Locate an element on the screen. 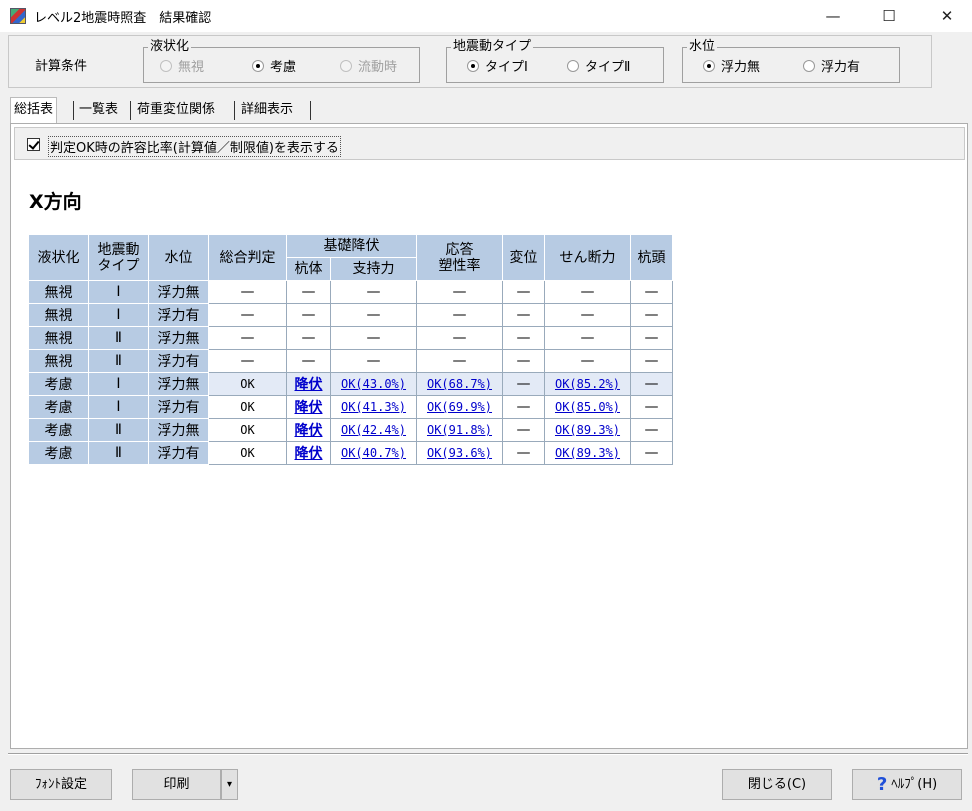  help-button: ? ﾍﾙﾌﾟ(H) is located at coordinates (907, 784).